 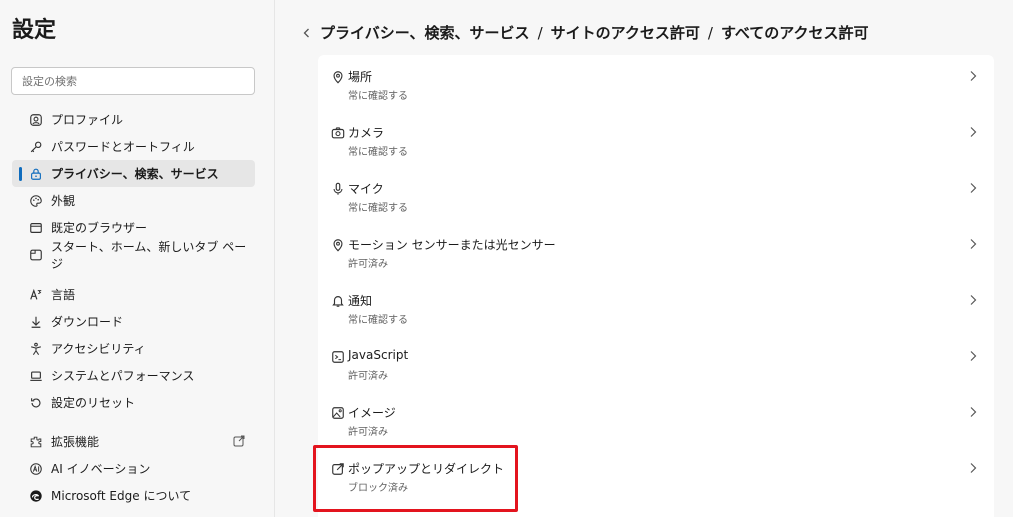 I want to click on sidebar-item-label: 言語, so click(x=63, y=295).